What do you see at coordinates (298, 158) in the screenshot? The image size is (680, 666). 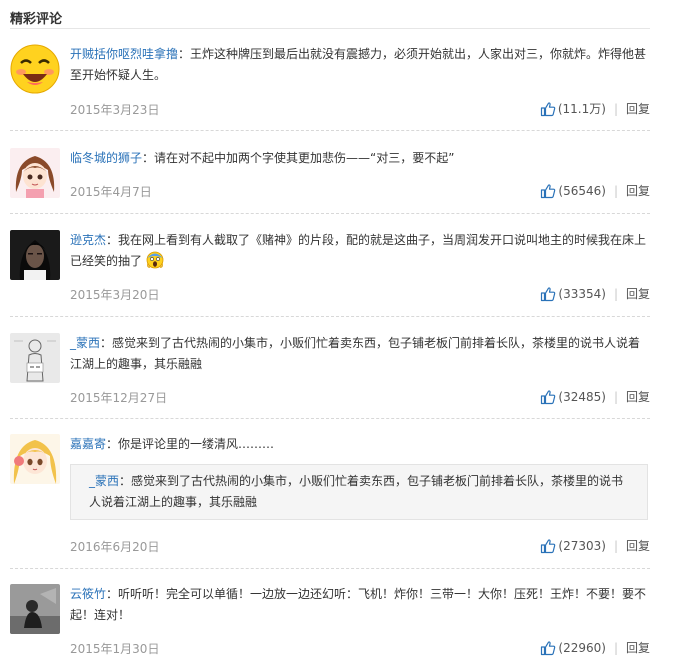 I see `comment-text: ：请在对不起中加两个字使其更加悲伤——“对三，要不起”` at bounding box center [298, 158].